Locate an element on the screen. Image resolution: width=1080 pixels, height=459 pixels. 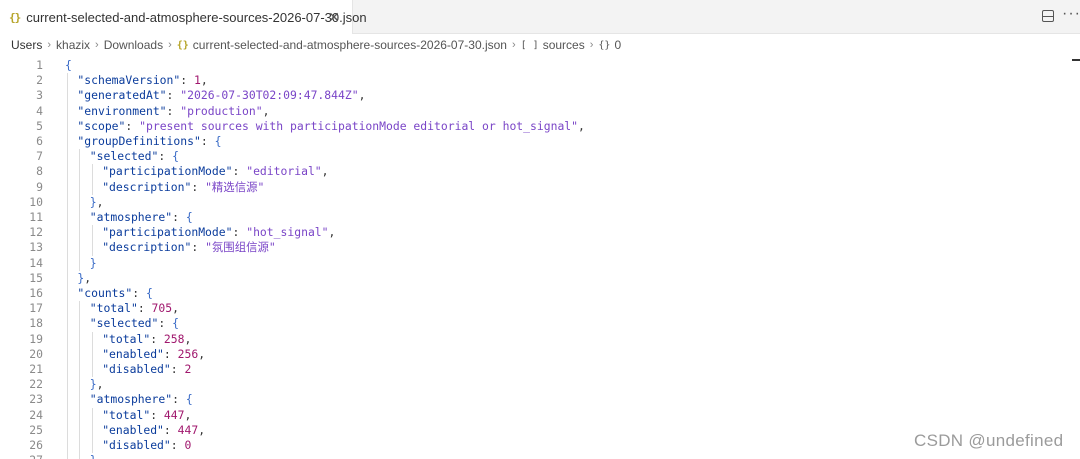
json-key: "total" is located at coordinates (113, 308).